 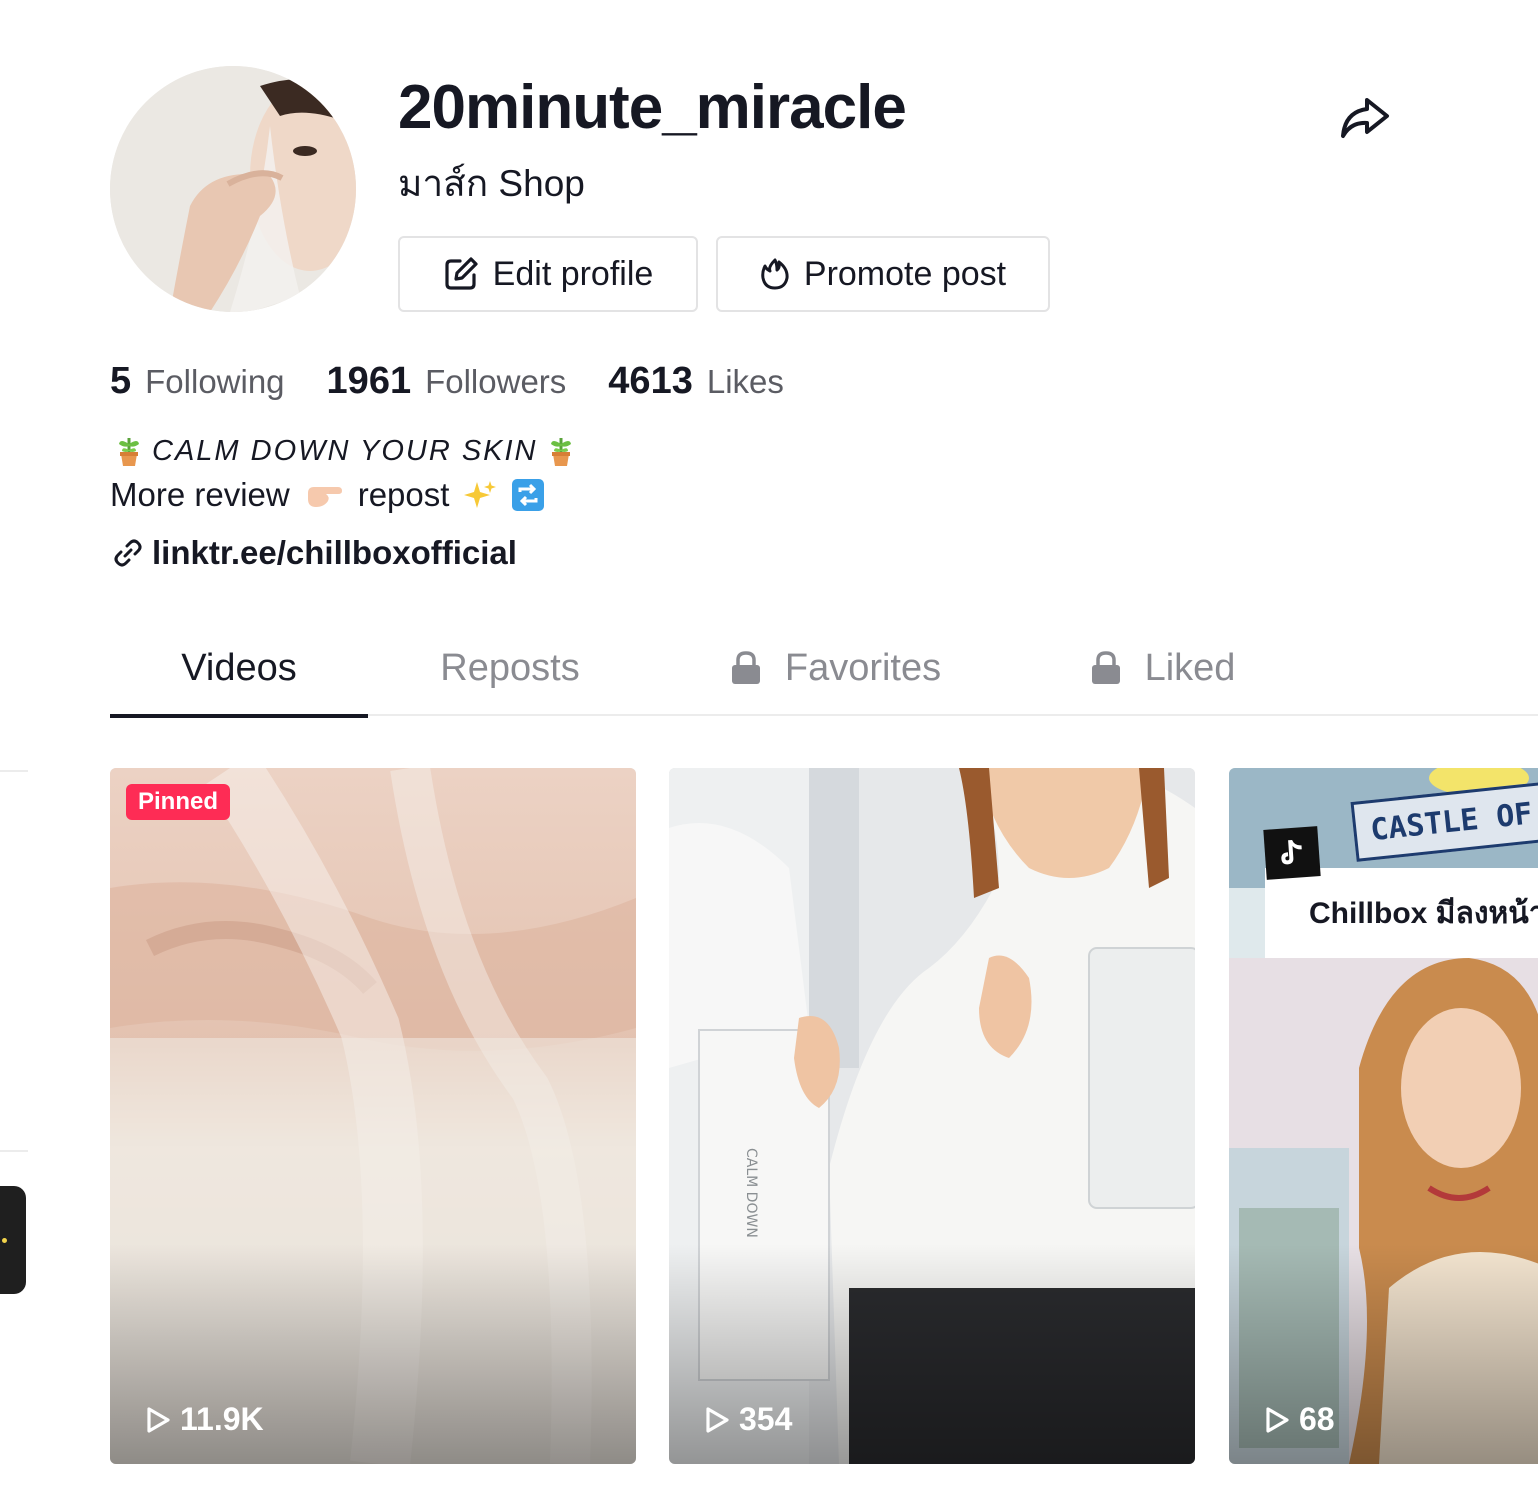 I want to click on bio-tagline: CALM DOWN YOUR SKIN, so click(x=345, y=450).